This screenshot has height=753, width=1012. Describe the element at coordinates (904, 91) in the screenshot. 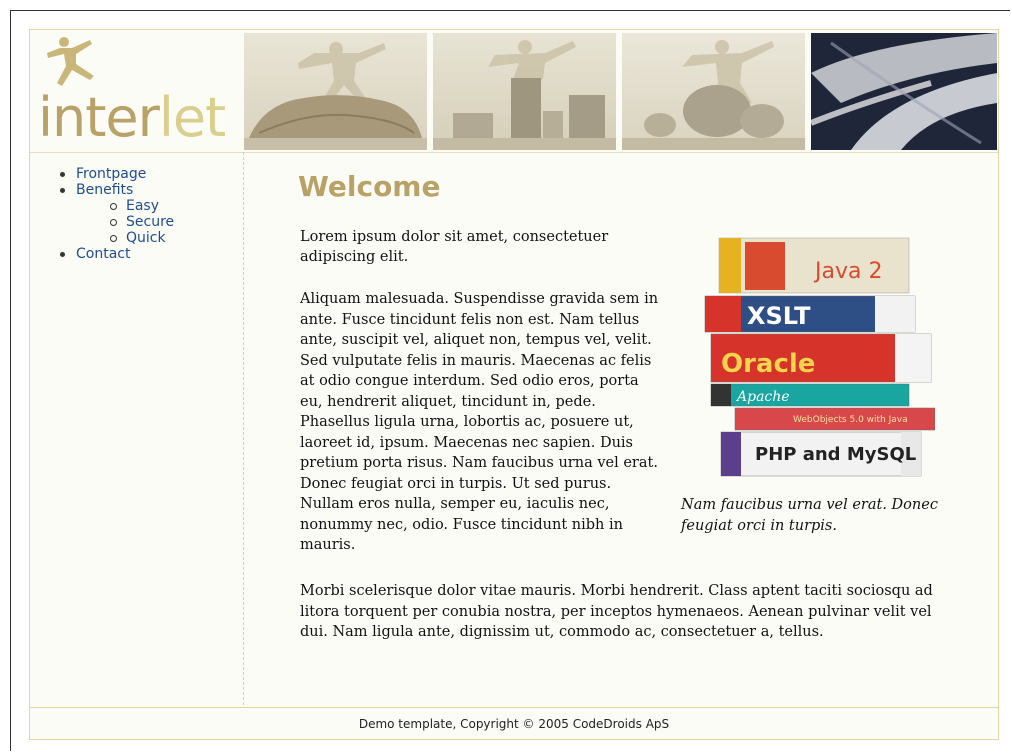

I see `header-photo-abstract` at that location.